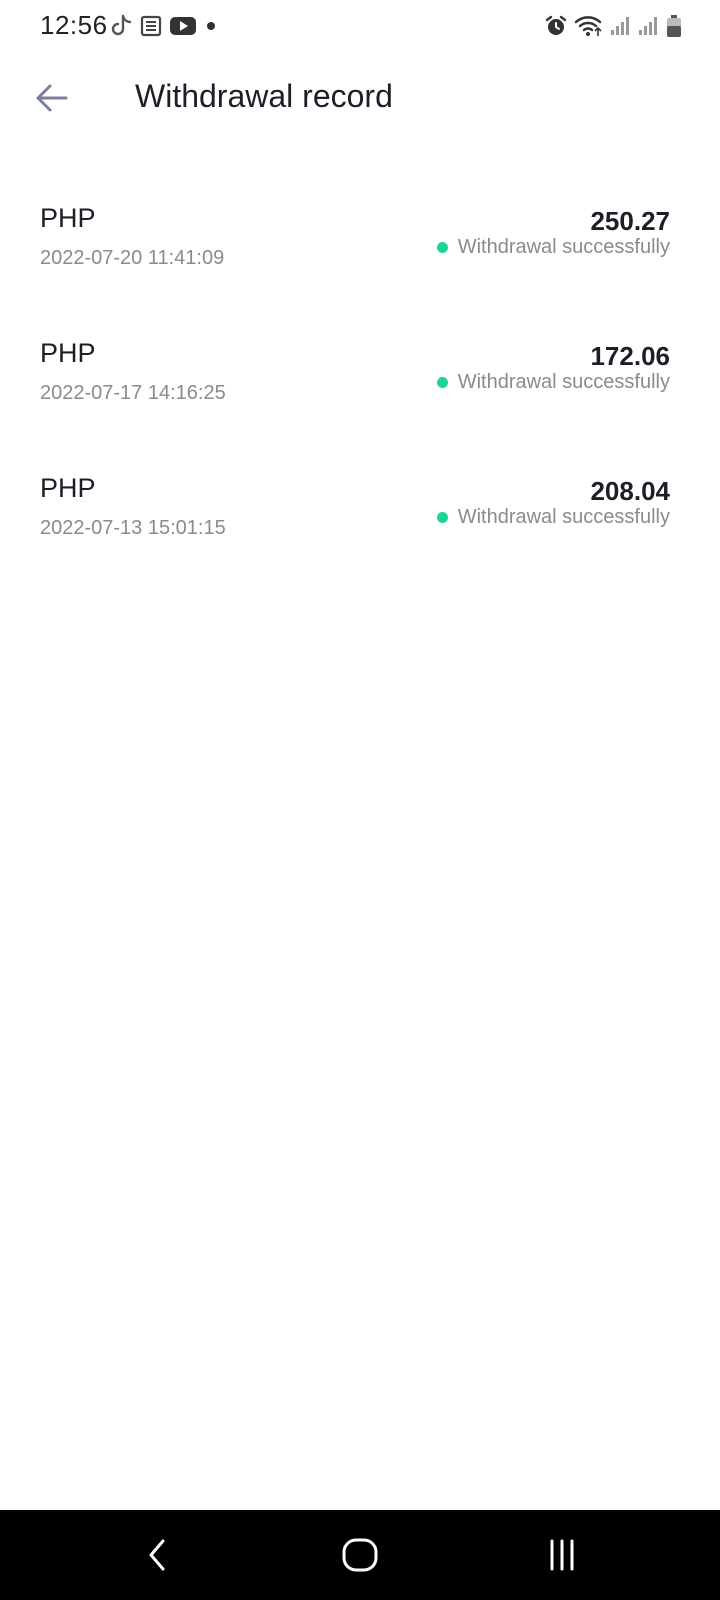  I want to click on back-nav-icon, so click(157, 1555).